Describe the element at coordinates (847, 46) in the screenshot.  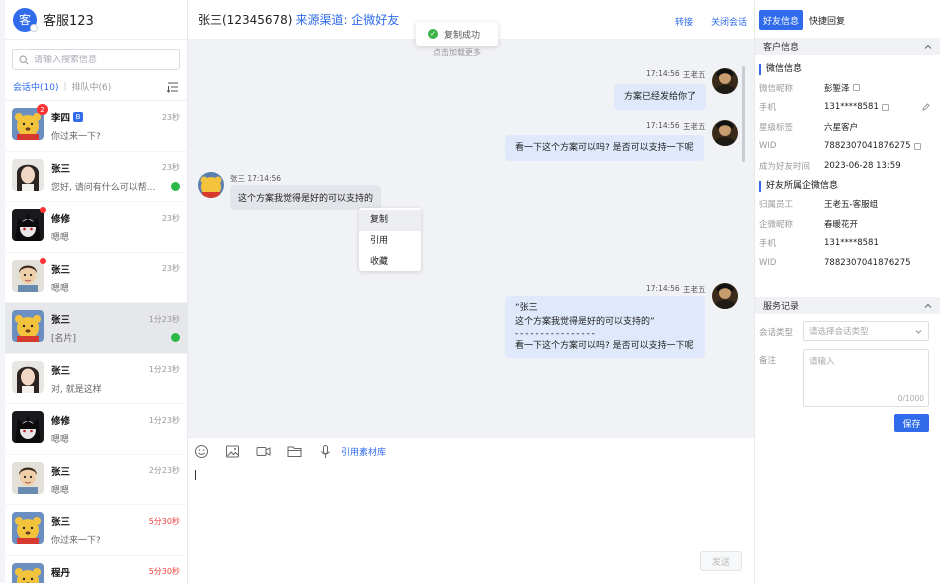
I see `customer-info-header: 客户信息` at that location.